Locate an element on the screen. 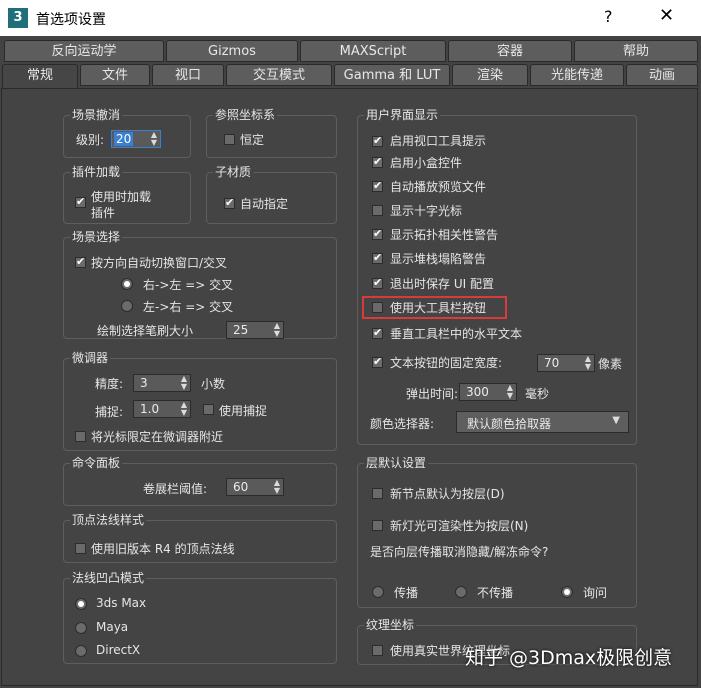 The image size is (701, 688). plugin-loading-title: 插件加载 is located at coordinates (96, 171).